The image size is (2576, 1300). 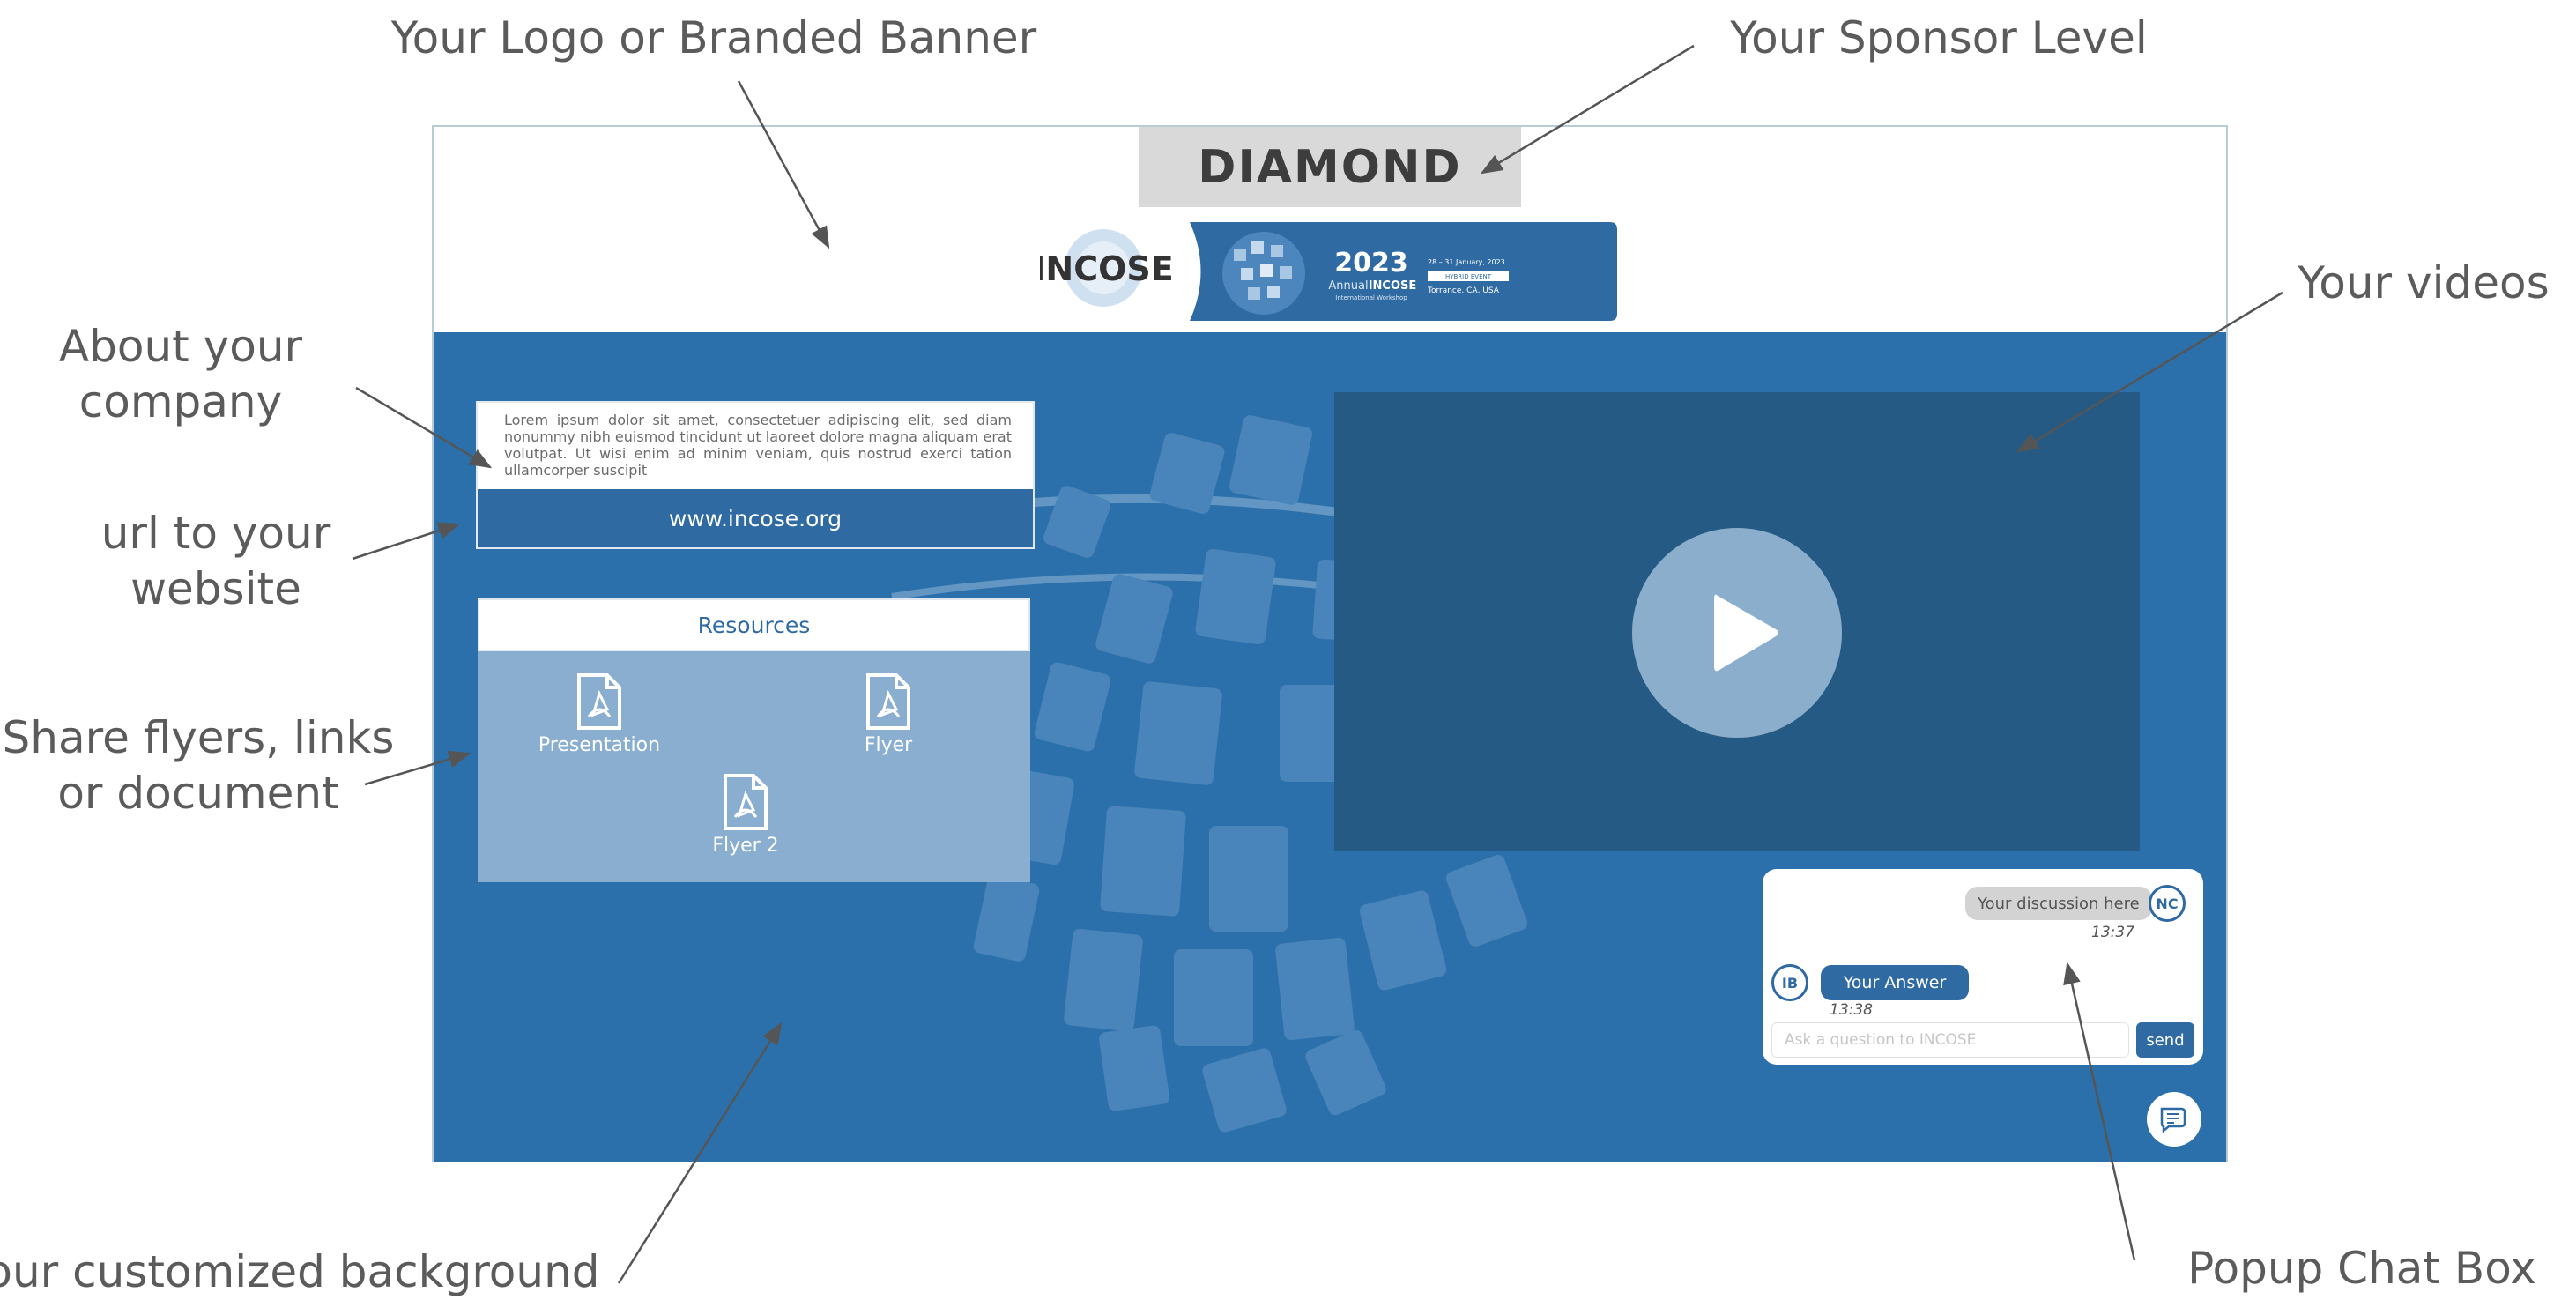 What do you see at coordinates (1895, 982) in the screenshot?
I see `chat-answer-bubble: Your Answer` at bounding box center [1895, 982].